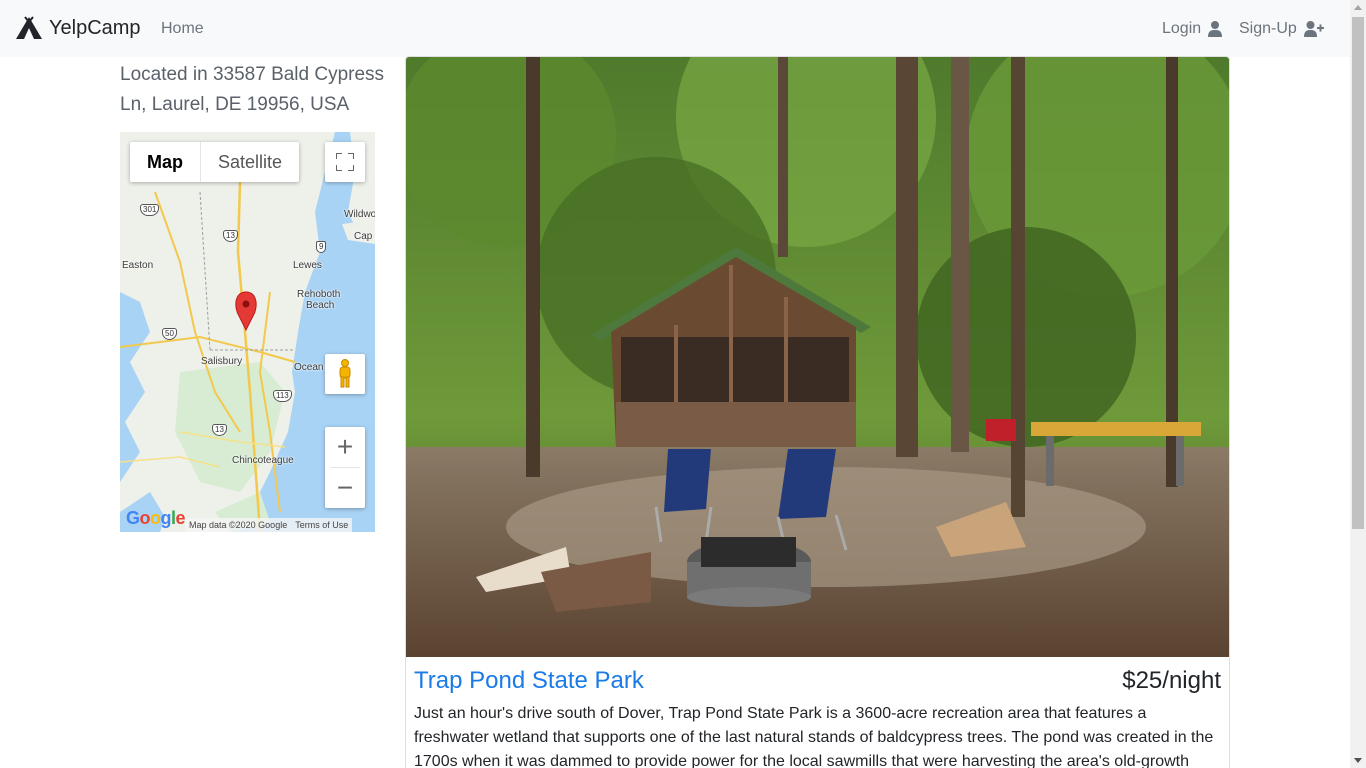 This screenshot has width=1366, height=768. I want to click on signup-label: Sign-Up, so click(1268, 28).